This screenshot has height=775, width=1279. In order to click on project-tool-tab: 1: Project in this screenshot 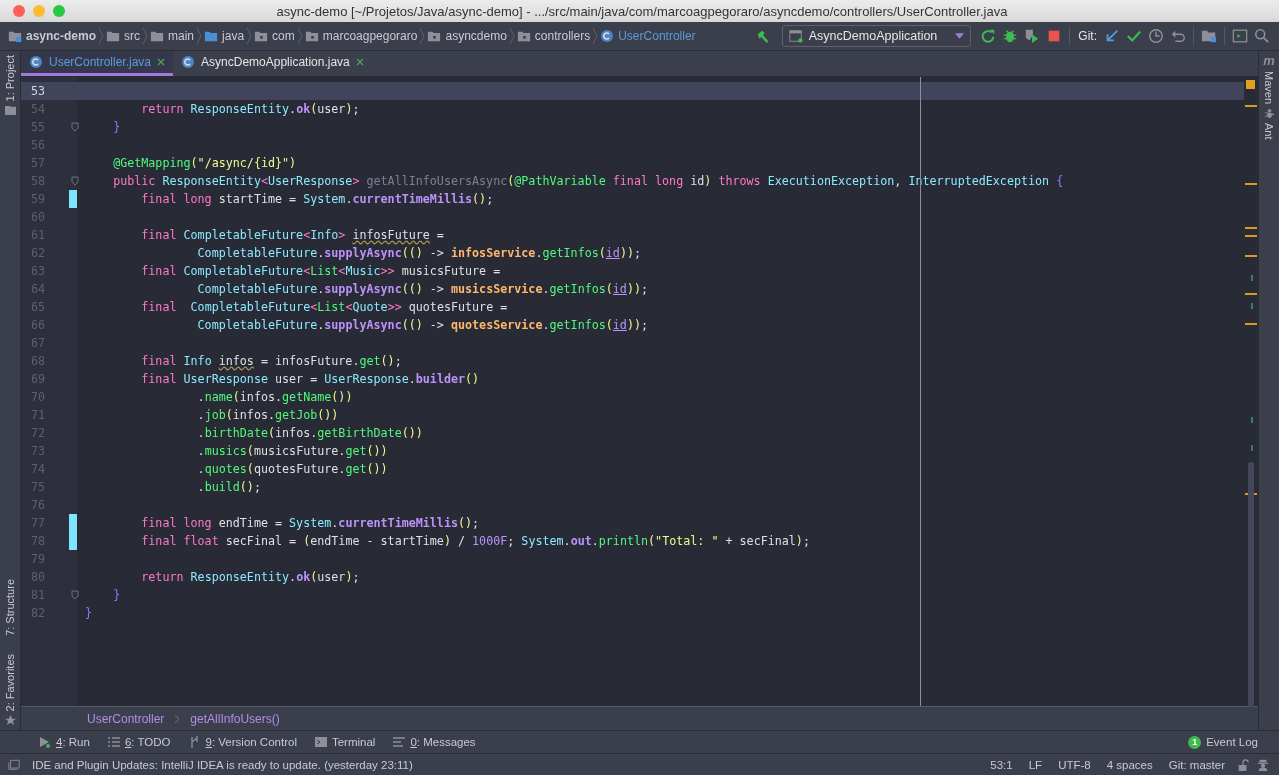, I will do `click(10, 78)`.